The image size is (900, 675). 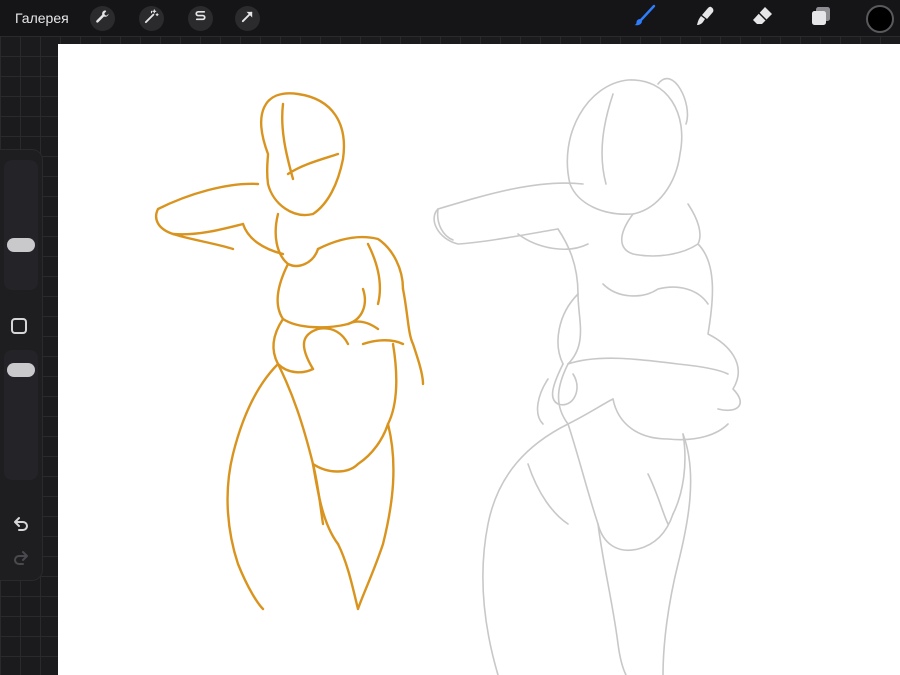 I want to click on magic-wand-icon, so click(x=151, y=18).